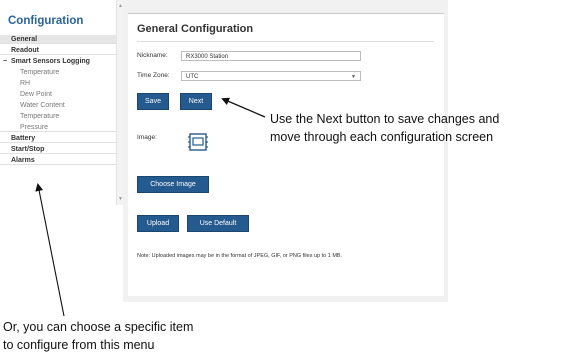 This screenshot has height=362, width=583. What do you see at coordinates (50, 250) in the screenshot?
I see `menu-callout-arrow` at bounding box center [50, 250].